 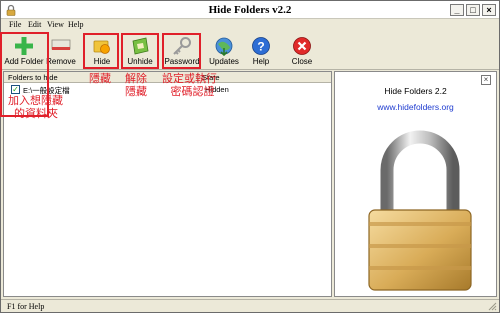 What do you see at coordinates (76, 24) in the screenshot?
I see `menu-help: Help` at bounding box center [76, 24].